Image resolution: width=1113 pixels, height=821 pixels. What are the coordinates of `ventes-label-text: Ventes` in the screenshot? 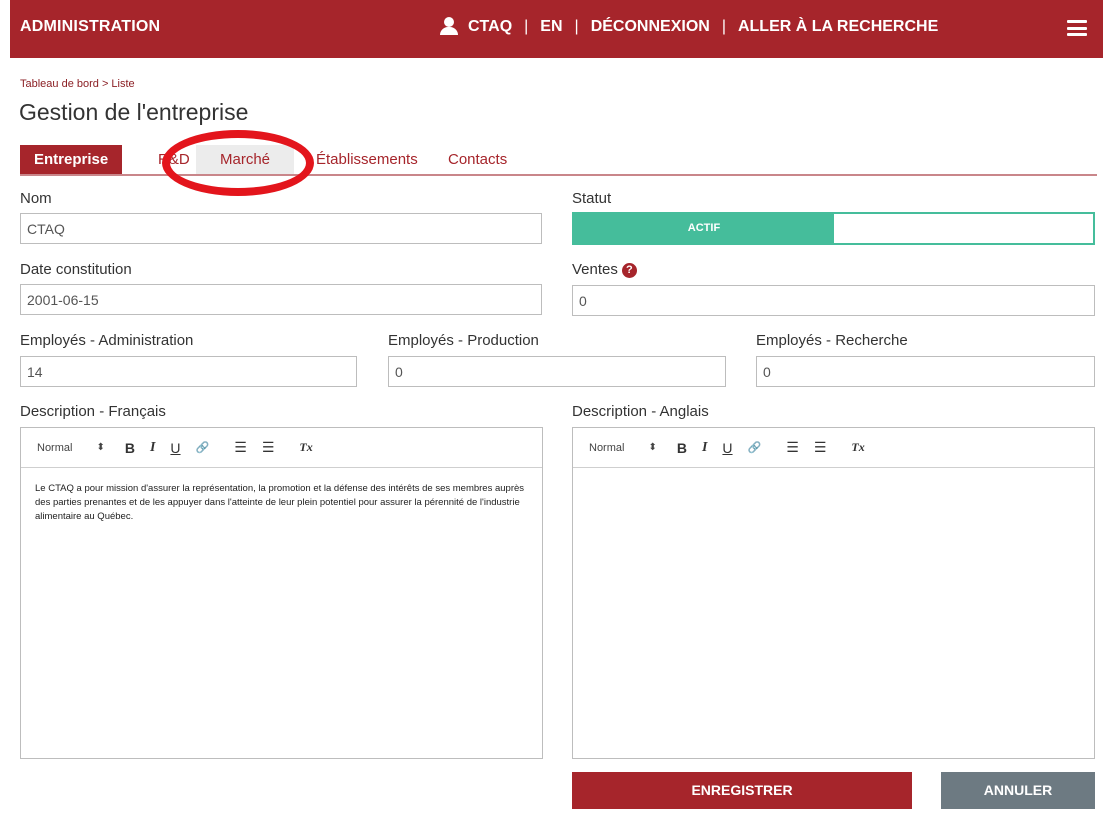 It's located at (595, 269).